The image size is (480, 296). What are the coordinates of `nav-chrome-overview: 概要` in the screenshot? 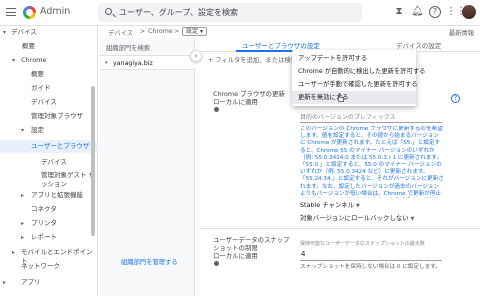 It's located at (22, 74).